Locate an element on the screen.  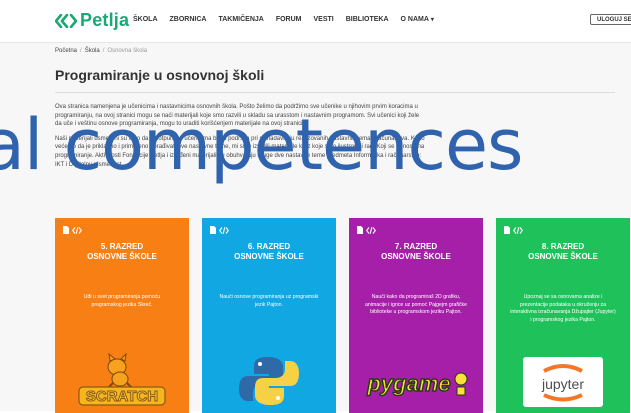
jupyter-logo-image: jupyter is located at coordinates (563, 382).